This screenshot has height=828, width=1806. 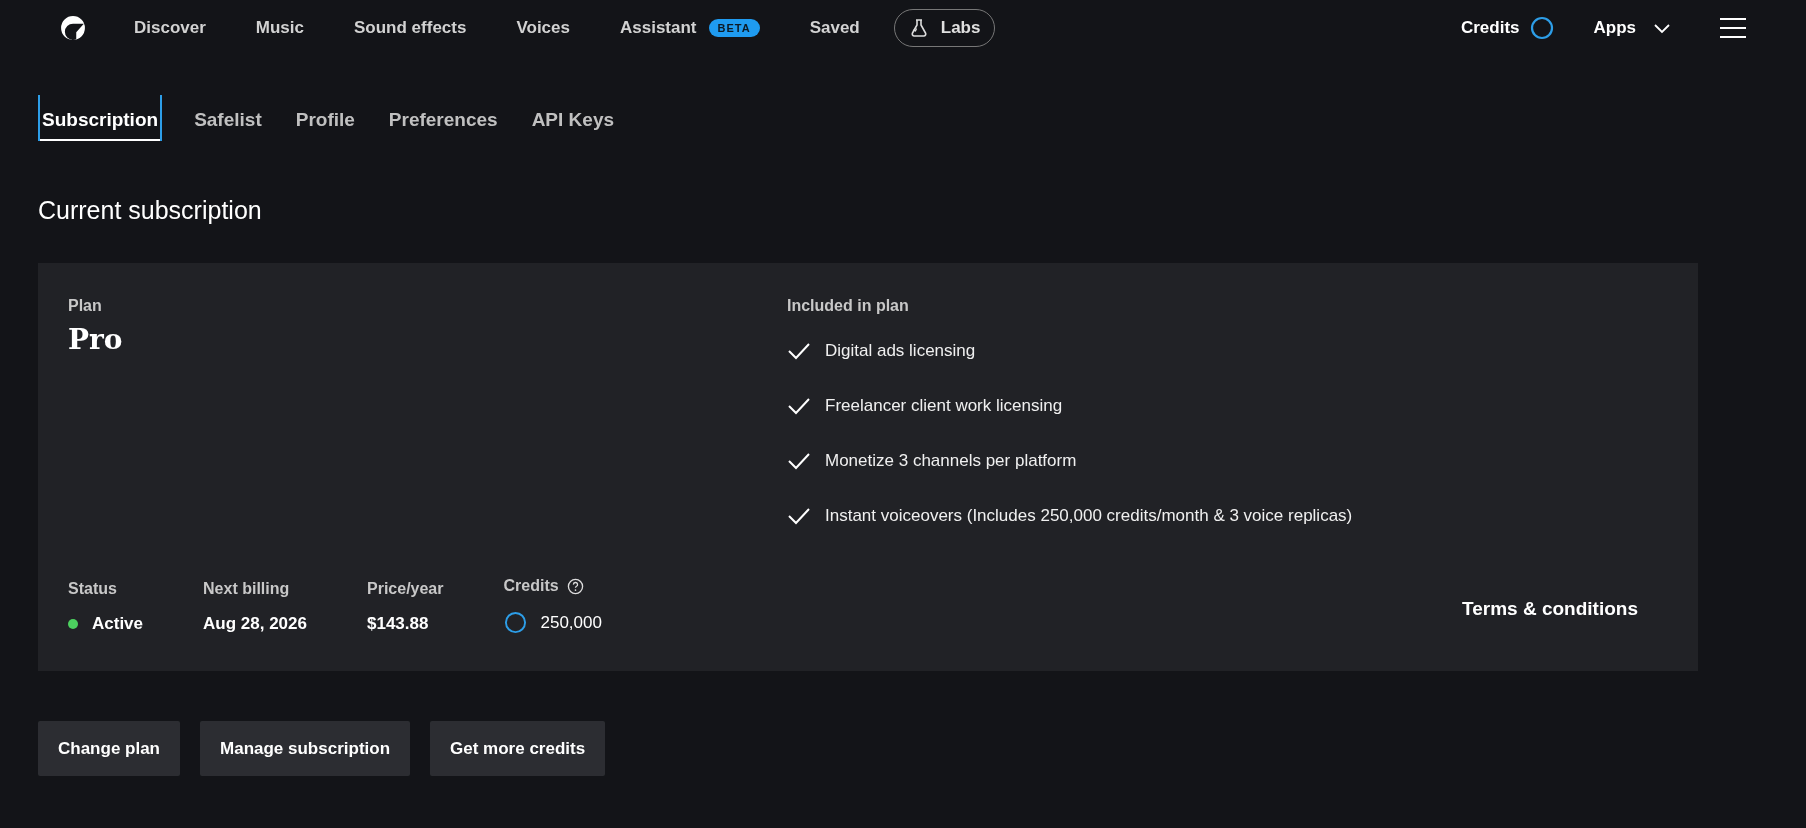 What do you see at coordinates (85, 306) in the screenshot?
I see `plan-label: Plan` at bounding box center [85, 306].